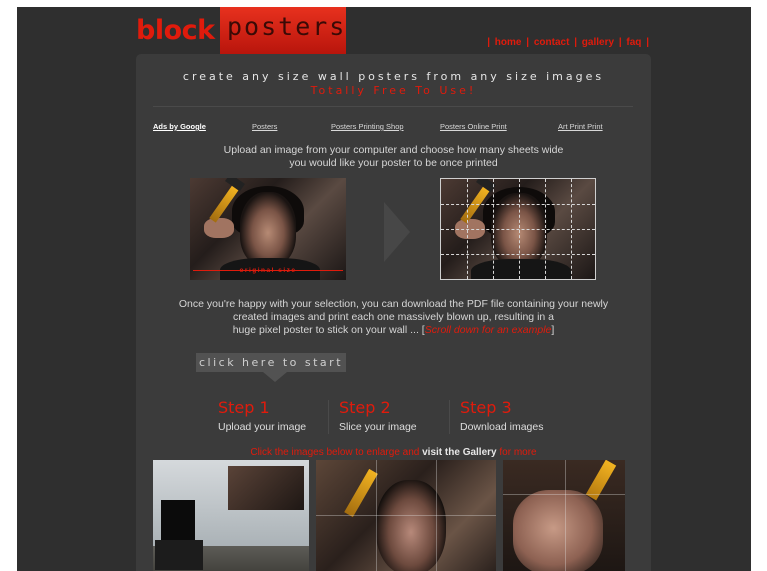  I want to click on arrow-right-icon, so click(397, 232).